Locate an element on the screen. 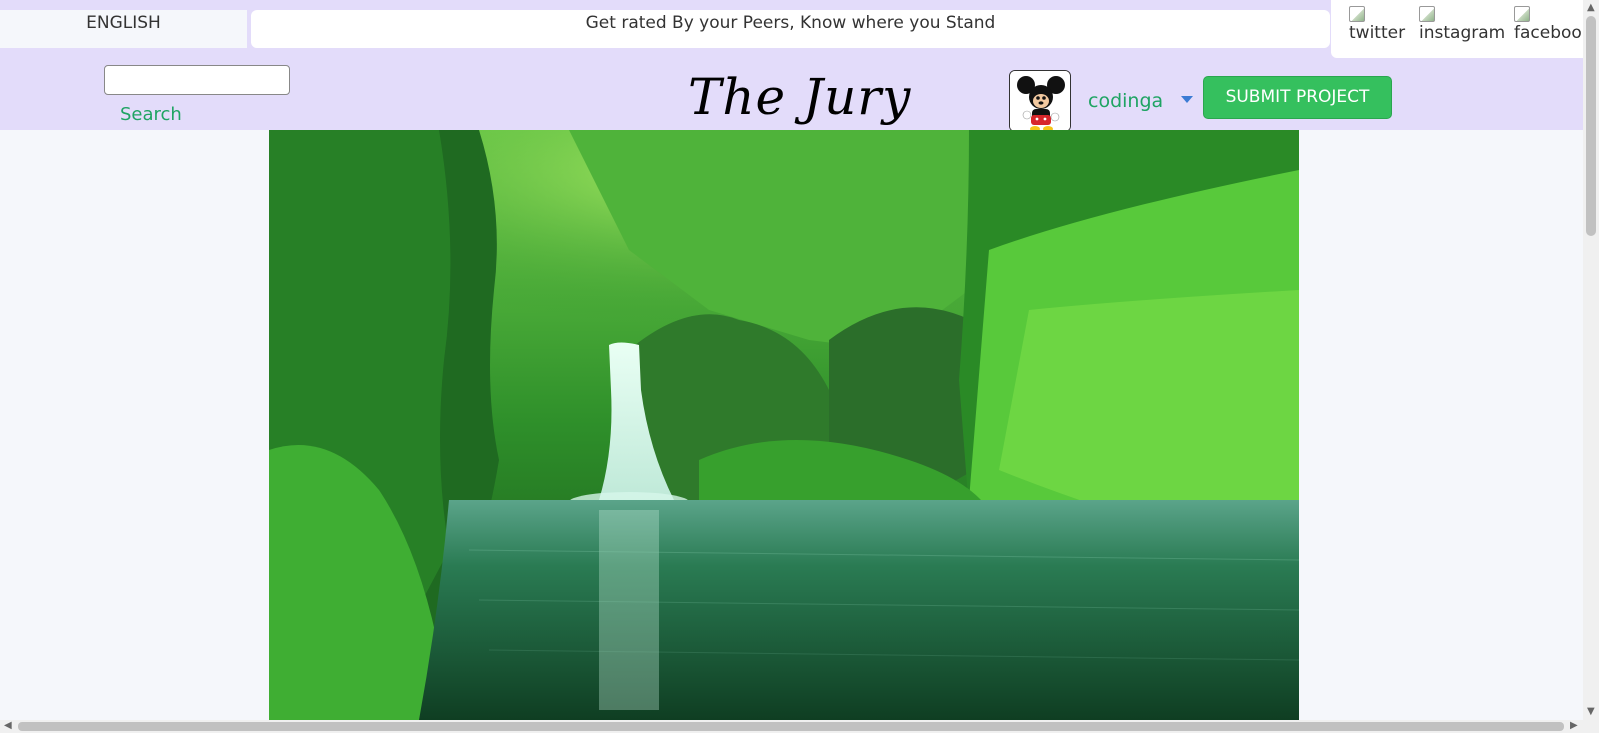 The height and width of the screenshot is (733, 1599). twitter-icon is located at coordinates (1357, 14).